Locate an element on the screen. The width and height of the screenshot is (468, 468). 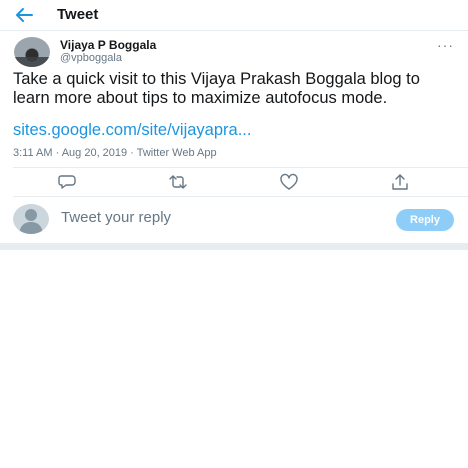
arrow-left-icon is located at coordinates (24, 15).